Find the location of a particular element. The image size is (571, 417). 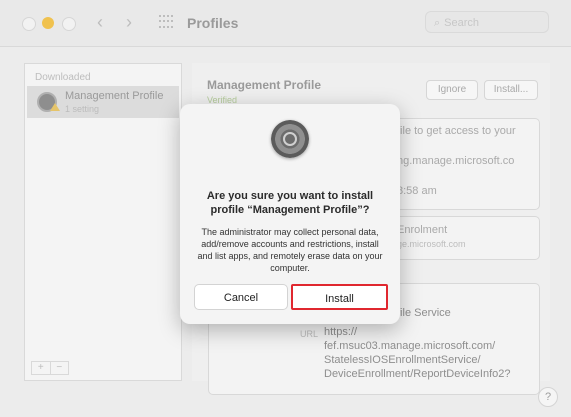

description-line: 8:58 am is located at coordinates (417, 191).